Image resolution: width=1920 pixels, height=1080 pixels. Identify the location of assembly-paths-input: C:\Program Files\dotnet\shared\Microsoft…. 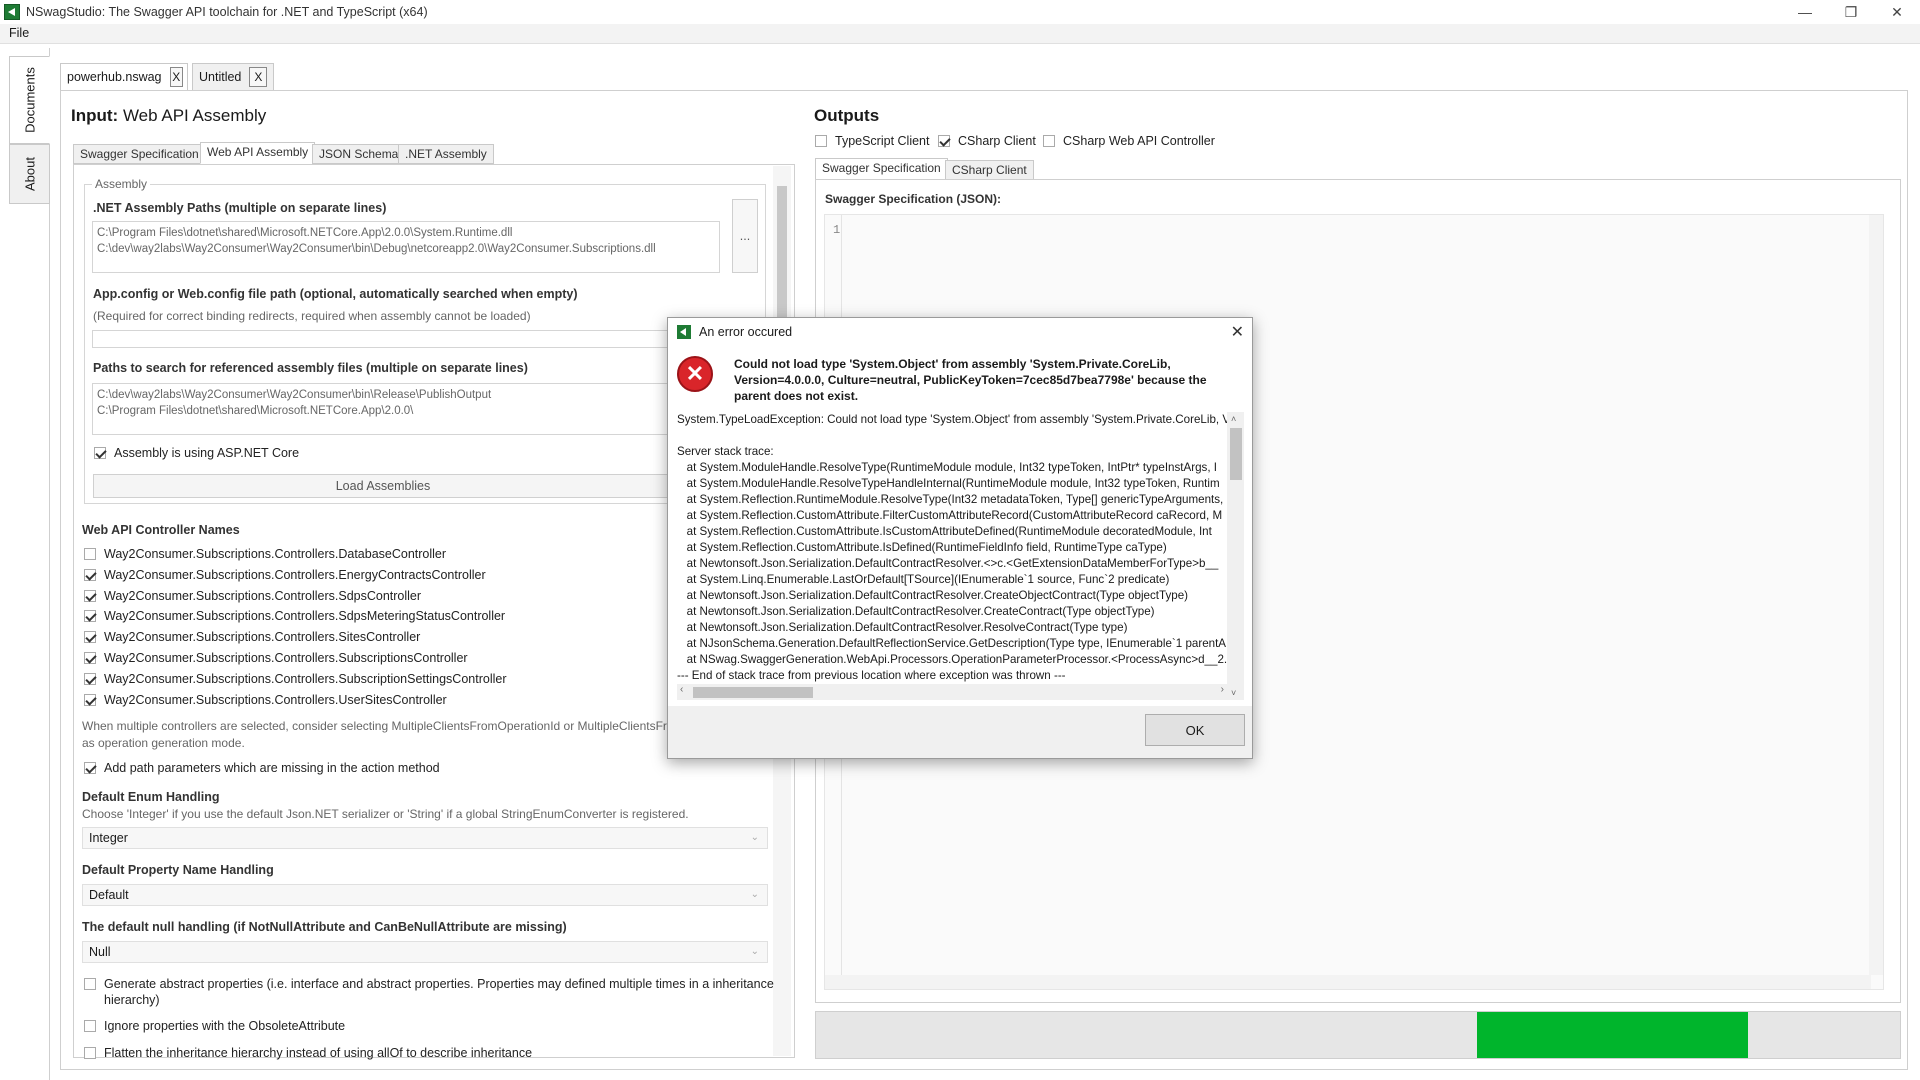
(406, 247).